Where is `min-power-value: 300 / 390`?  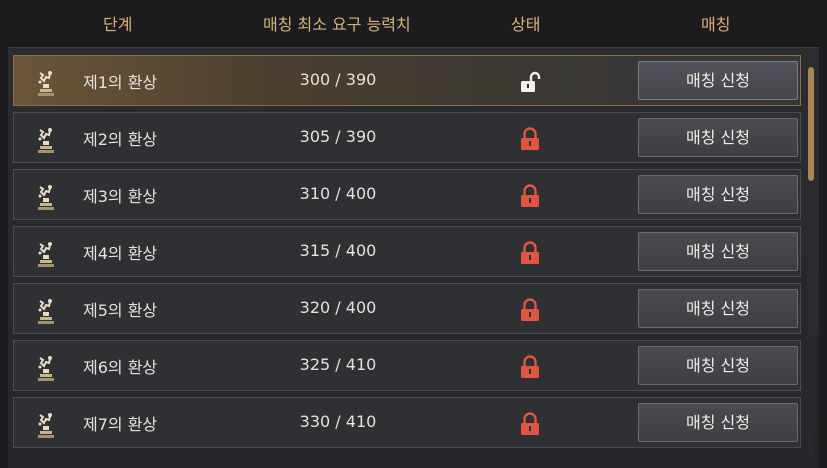
min-power-value: 300 / 390 is located at coordinates (338, 79).